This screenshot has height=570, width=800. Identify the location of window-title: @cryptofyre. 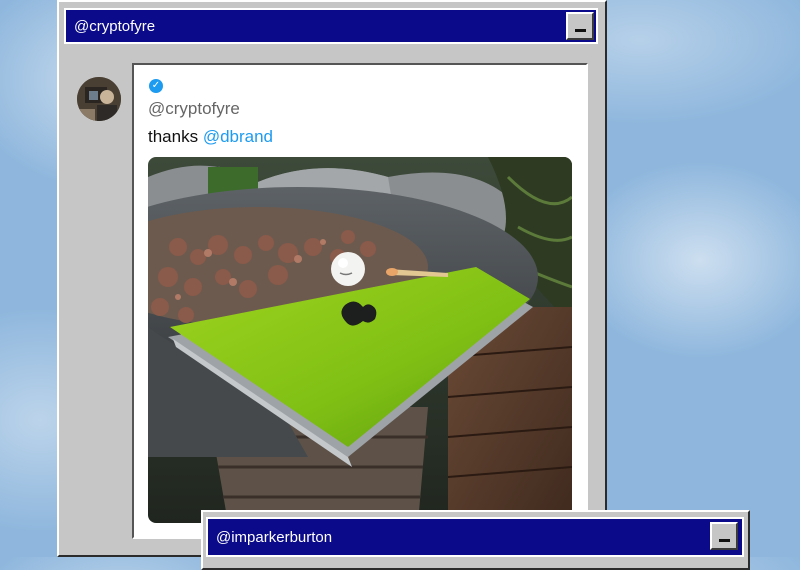
(115, 26).